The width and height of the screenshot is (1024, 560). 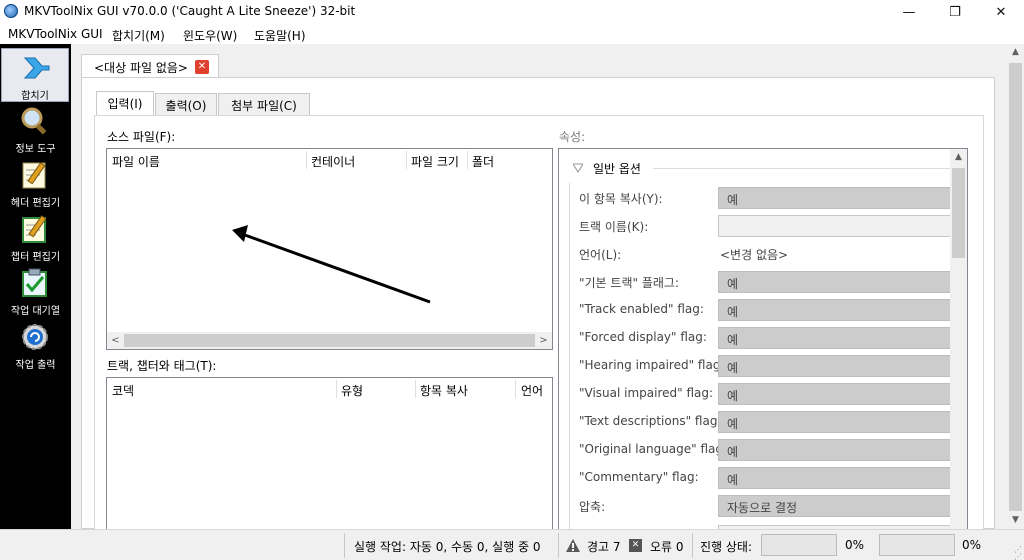 I want to click on text-descriptions-flag-select: 예, so click(x=834, y=422).